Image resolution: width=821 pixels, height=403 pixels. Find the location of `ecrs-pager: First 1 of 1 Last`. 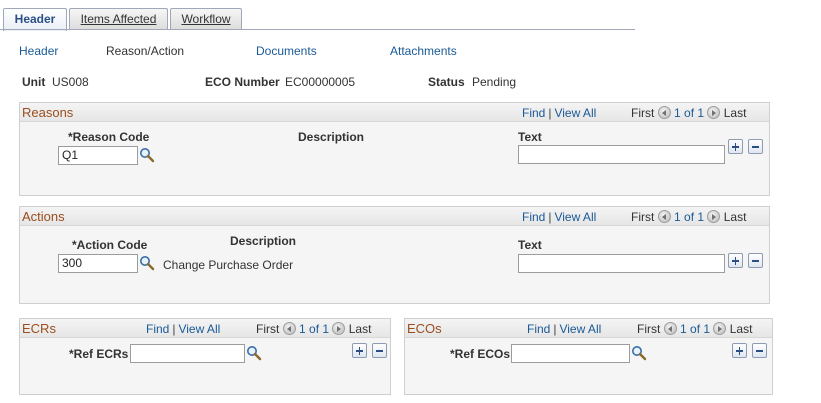

ecrs-pager: First 1 of 1 Last is located at coordinates (313, 329).